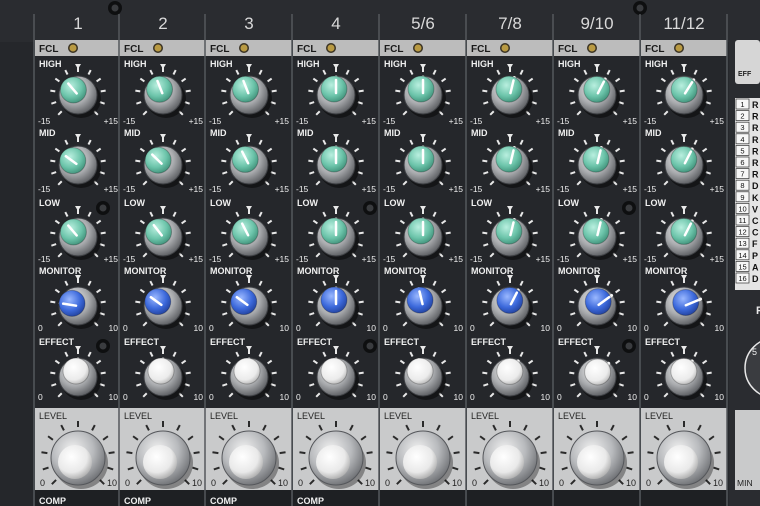 Image resolution: width=760 pixels, height=506 pixels. Describe the element at coordinates (40, 328) in the screenshot. I see `monitor-min-label: 0` at that location.